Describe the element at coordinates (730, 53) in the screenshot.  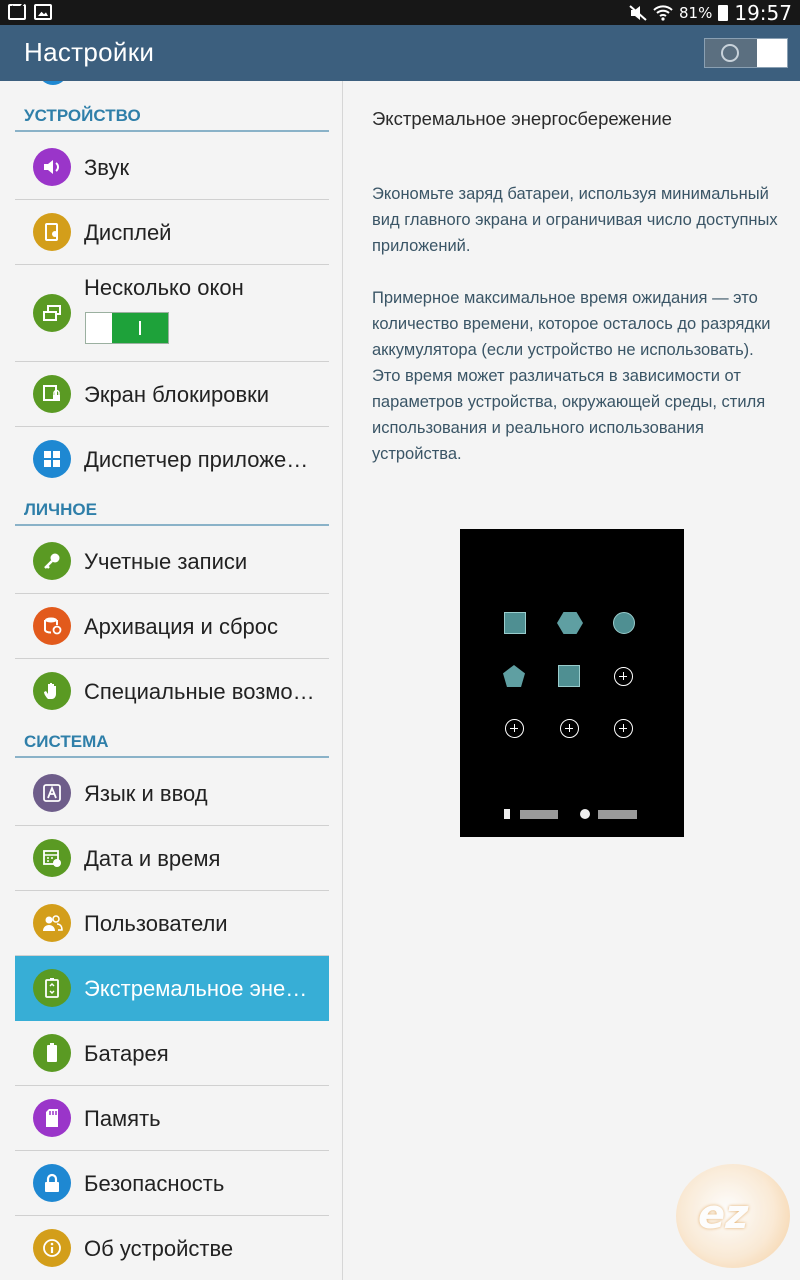
I see `switch-off-indicator` at that location.